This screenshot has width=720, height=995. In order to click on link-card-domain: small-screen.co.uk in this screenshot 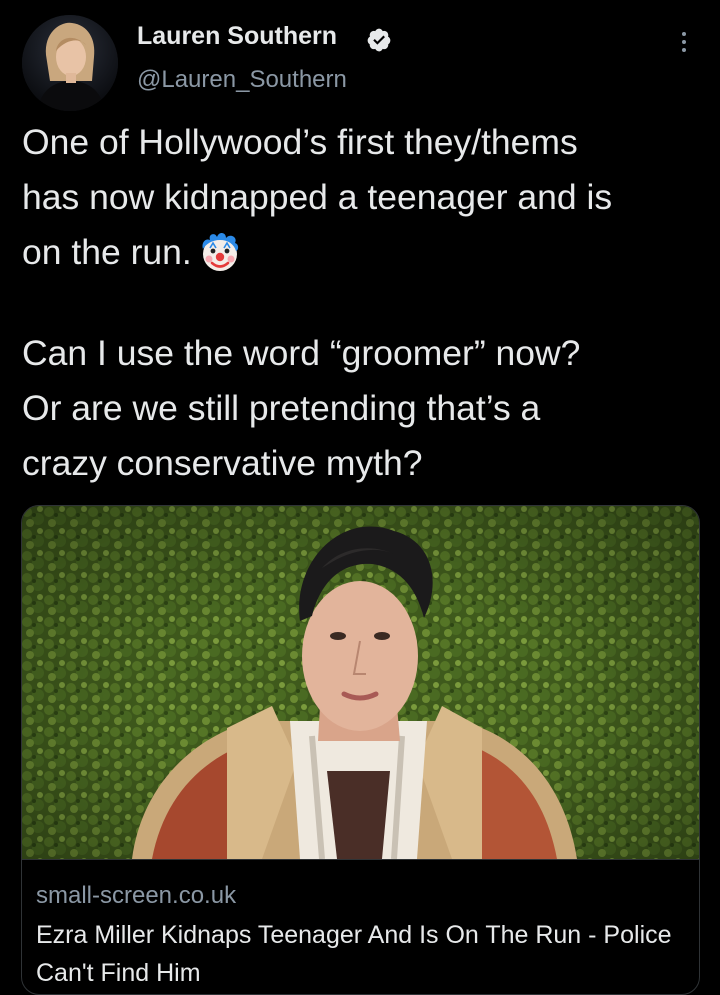, I will do `click(136, 895)`.